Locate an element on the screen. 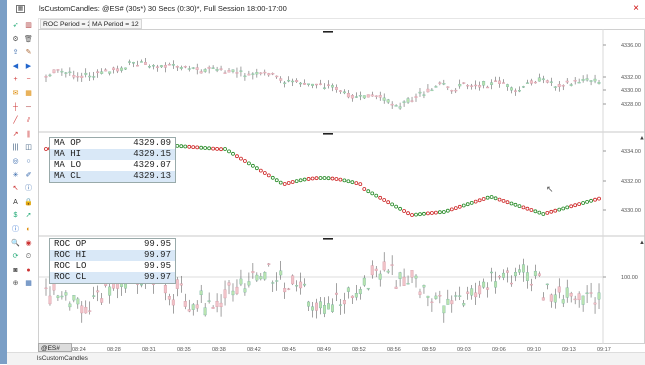 The width and height of the screenshot is (645, 365). info-icon: ⓘ is located at coordinates (28, 189).